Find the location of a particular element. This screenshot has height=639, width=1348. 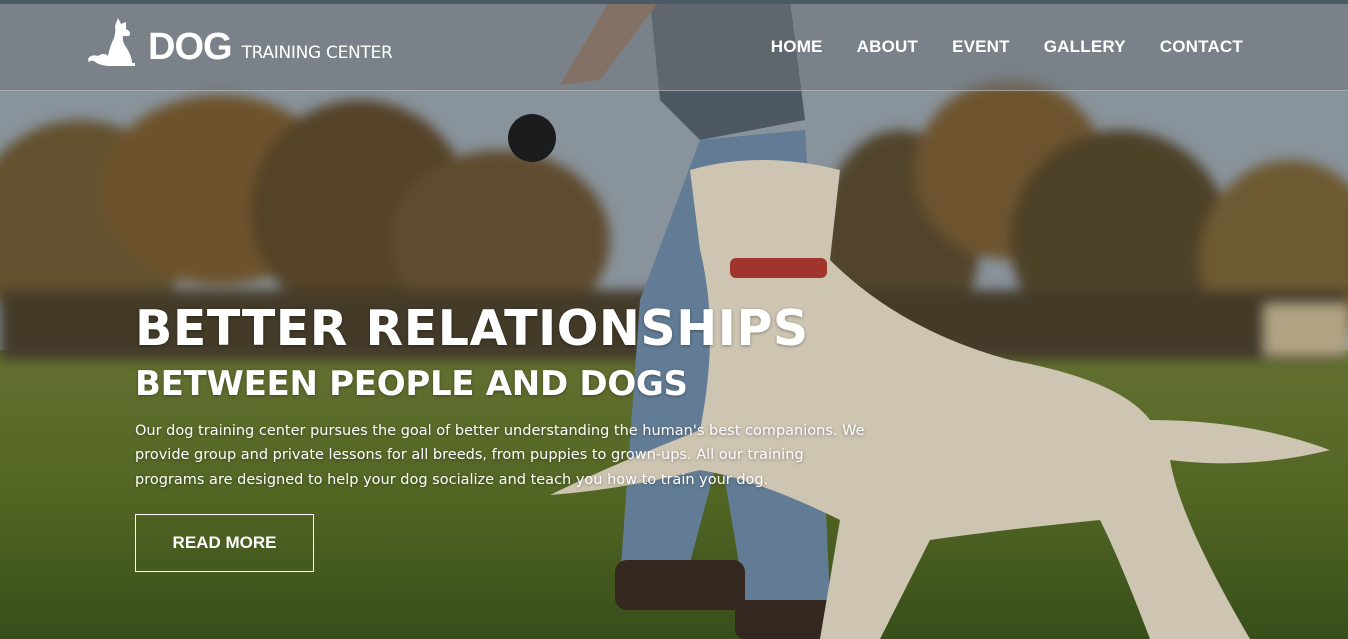

nav-gallery: GALLERY is located at coordinates (1085, 47).